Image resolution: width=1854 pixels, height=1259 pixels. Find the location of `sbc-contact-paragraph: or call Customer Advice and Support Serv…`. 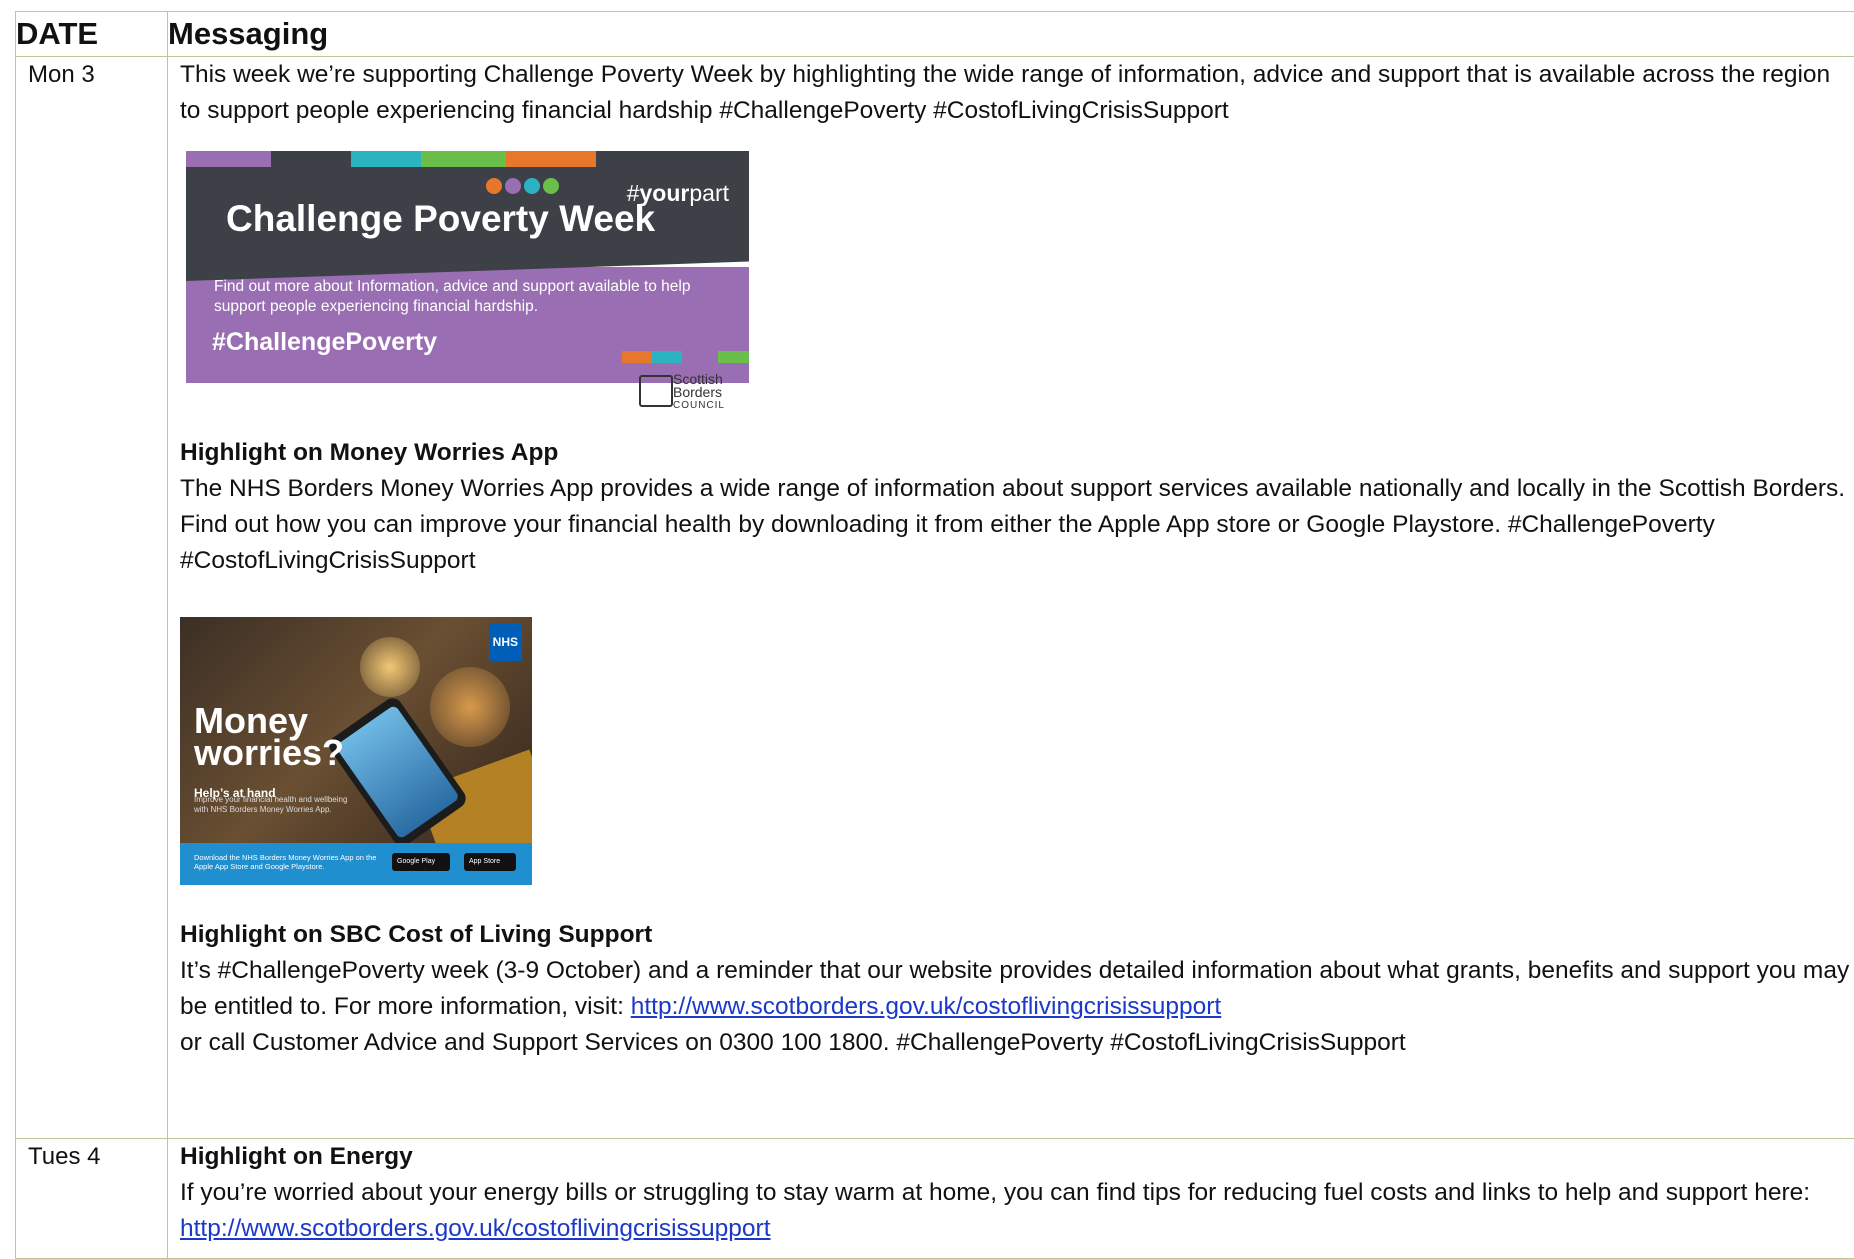

sbc-contact-paragraph: or call Customer Advice and Support Serv… is located at coordinates (1015, 1043).